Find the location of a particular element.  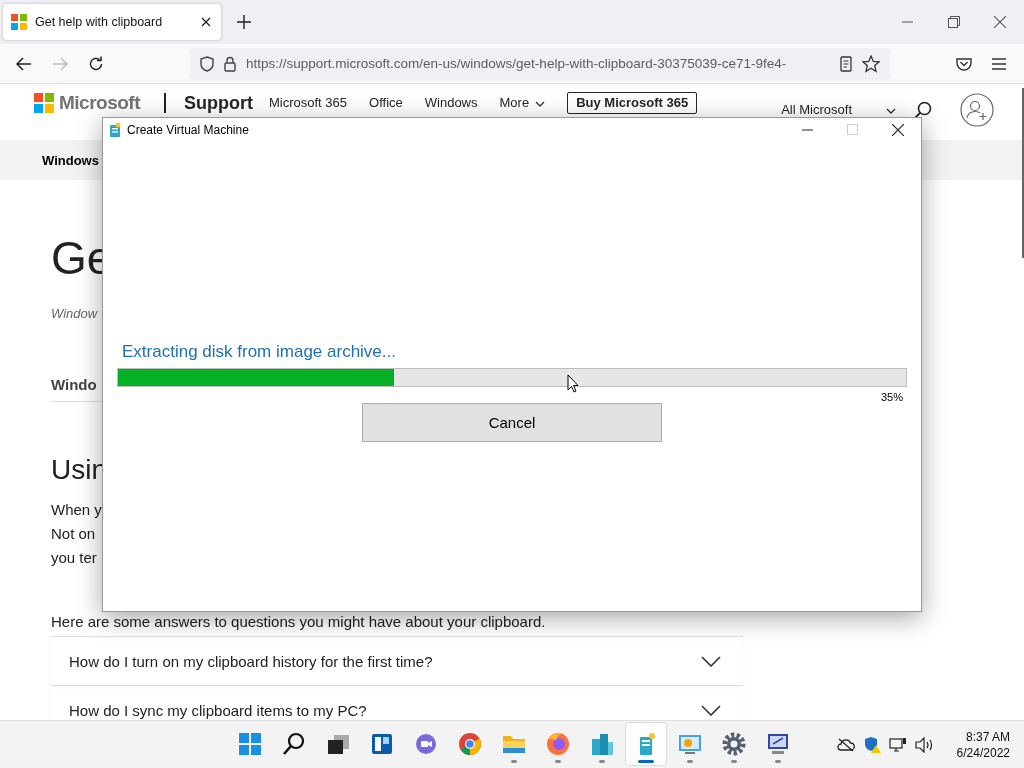

reader-view-icon is located at coordinates (846, 63).